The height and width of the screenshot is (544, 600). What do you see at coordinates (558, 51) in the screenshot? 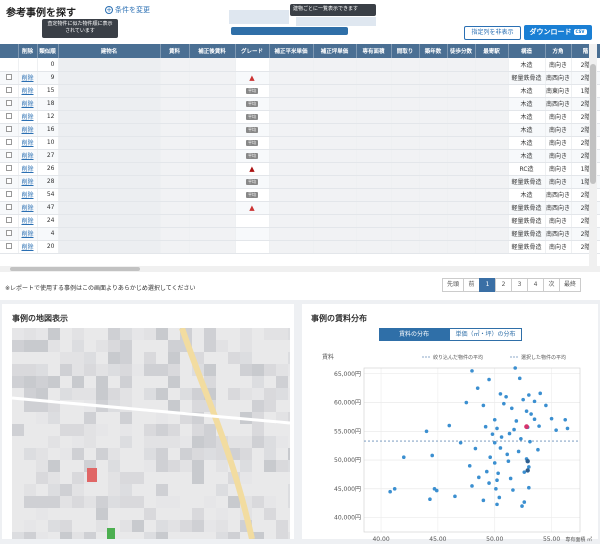
I see `column-header: 方角` at bounding box center [558, 51].